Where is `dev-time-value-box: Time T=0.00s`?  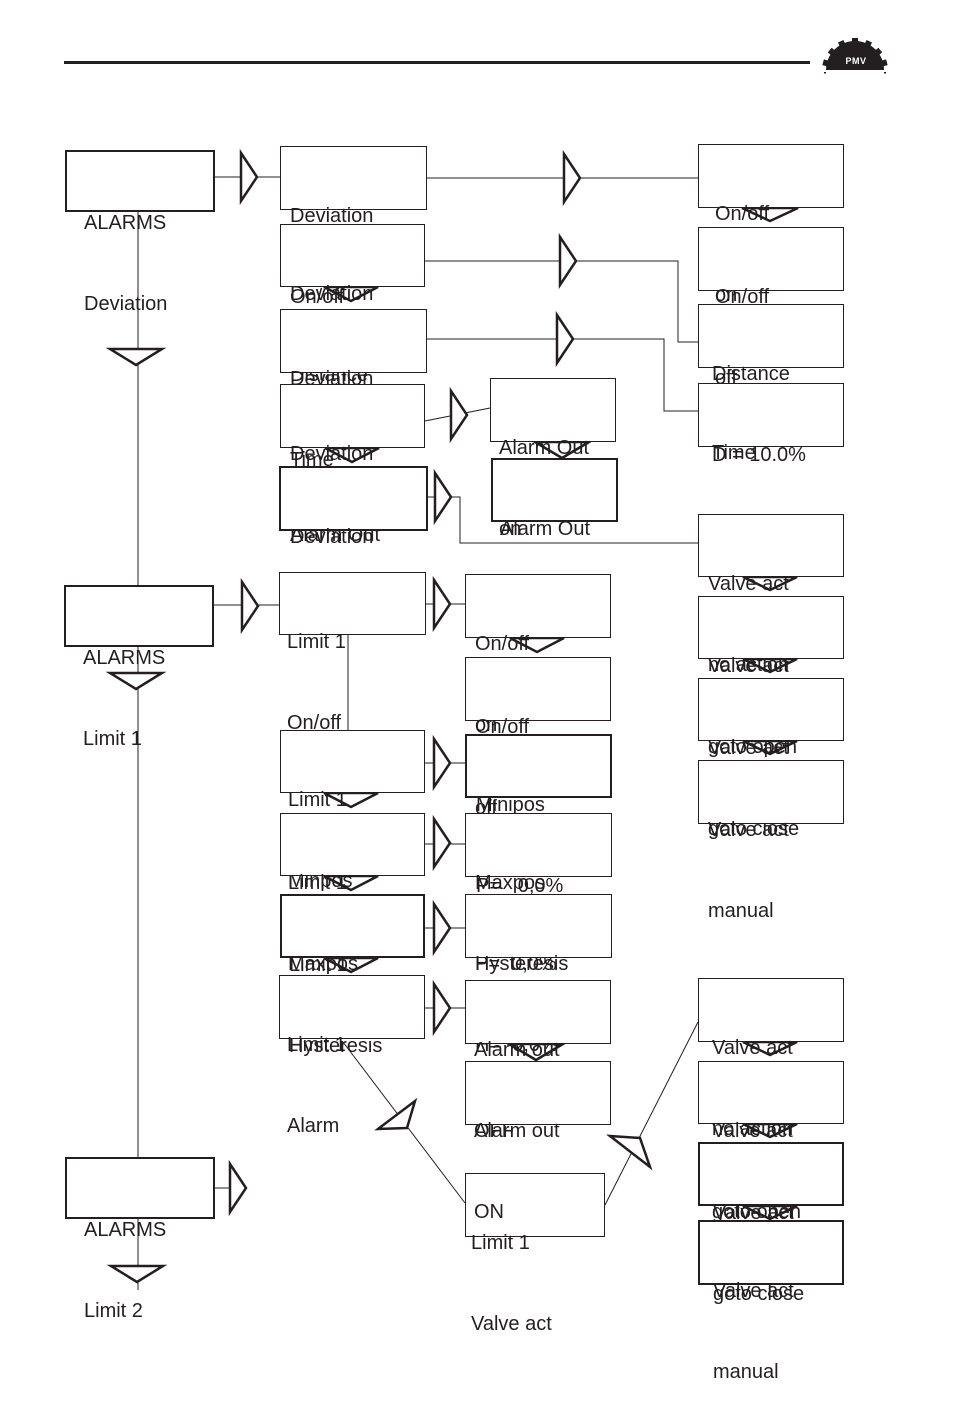 dev-time-value-box: Time T=0.00s is located at coordinates (771, 464).